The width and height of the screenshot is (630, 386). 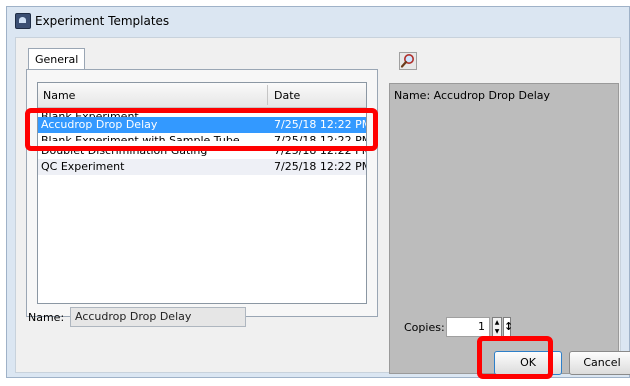 I want to click on column-separator, so click(x=267, y=95).